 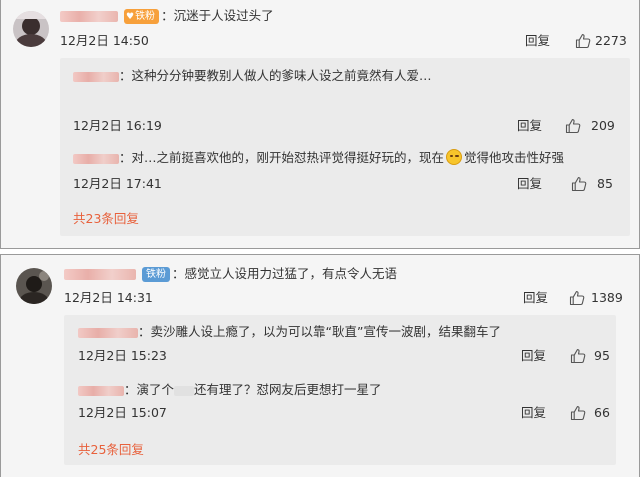 I want to click on like-count: 66, so click(x=602, y=412).